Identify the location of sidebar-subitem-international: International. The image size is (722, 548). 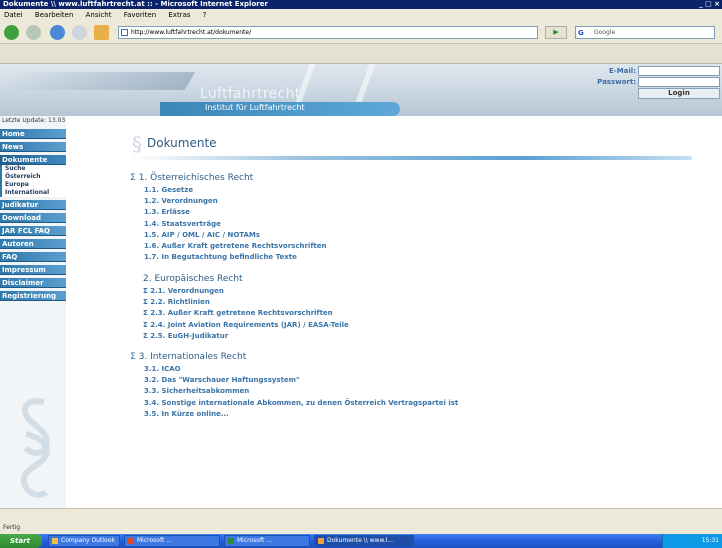
(34, 193).